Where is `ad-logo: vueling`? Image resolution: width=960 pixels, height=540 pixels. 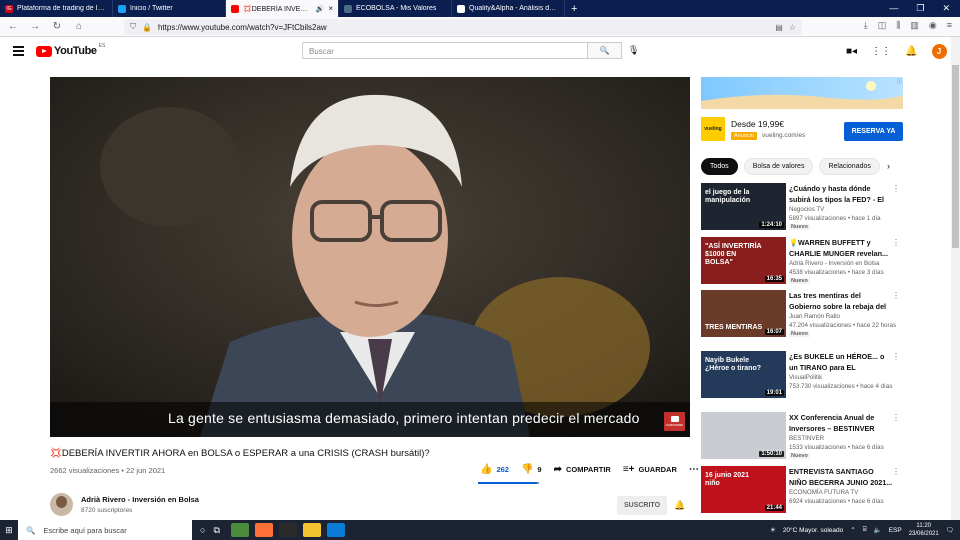 ad-logo: vueling is located at coordinates (713, 129).